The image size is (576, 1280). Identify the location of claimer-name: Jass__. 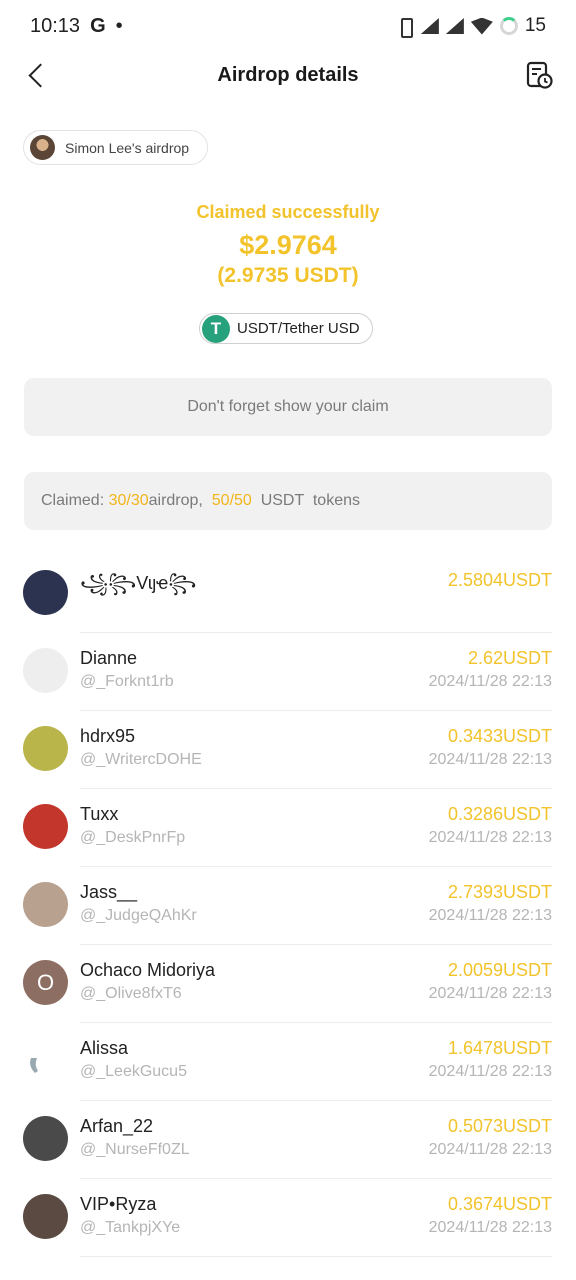
(109, 892).